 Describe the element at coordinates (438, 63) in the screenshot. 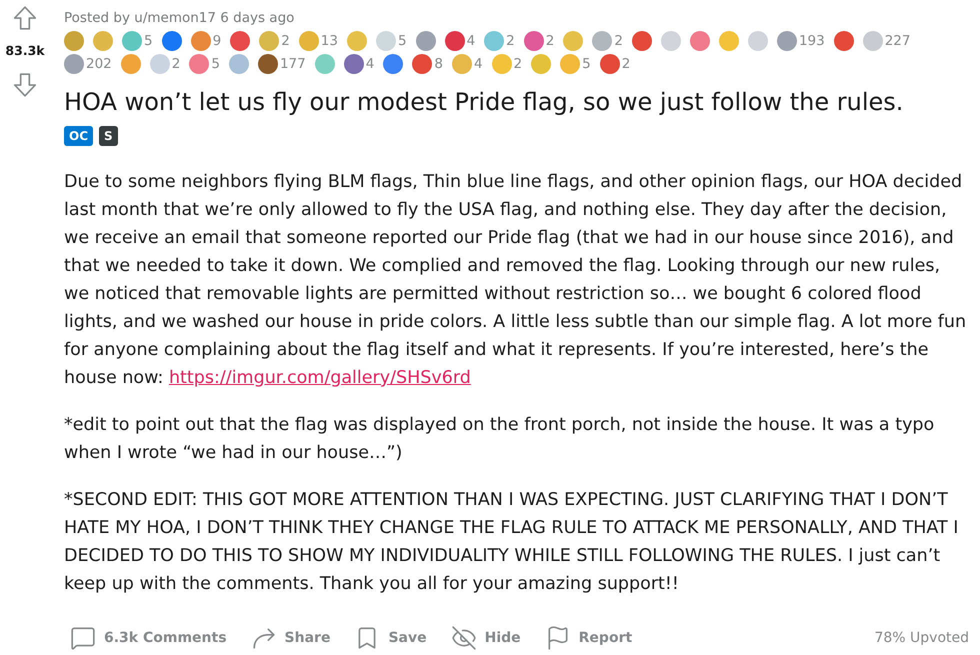

I see `award-count: 8` at that location.